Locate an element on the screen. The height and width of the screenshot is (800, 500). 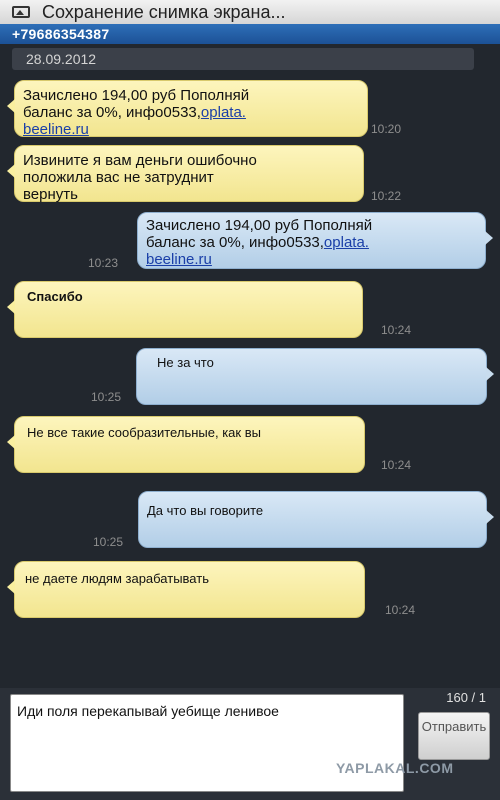
message-text: Не за что is located at coordinates (185, 362).